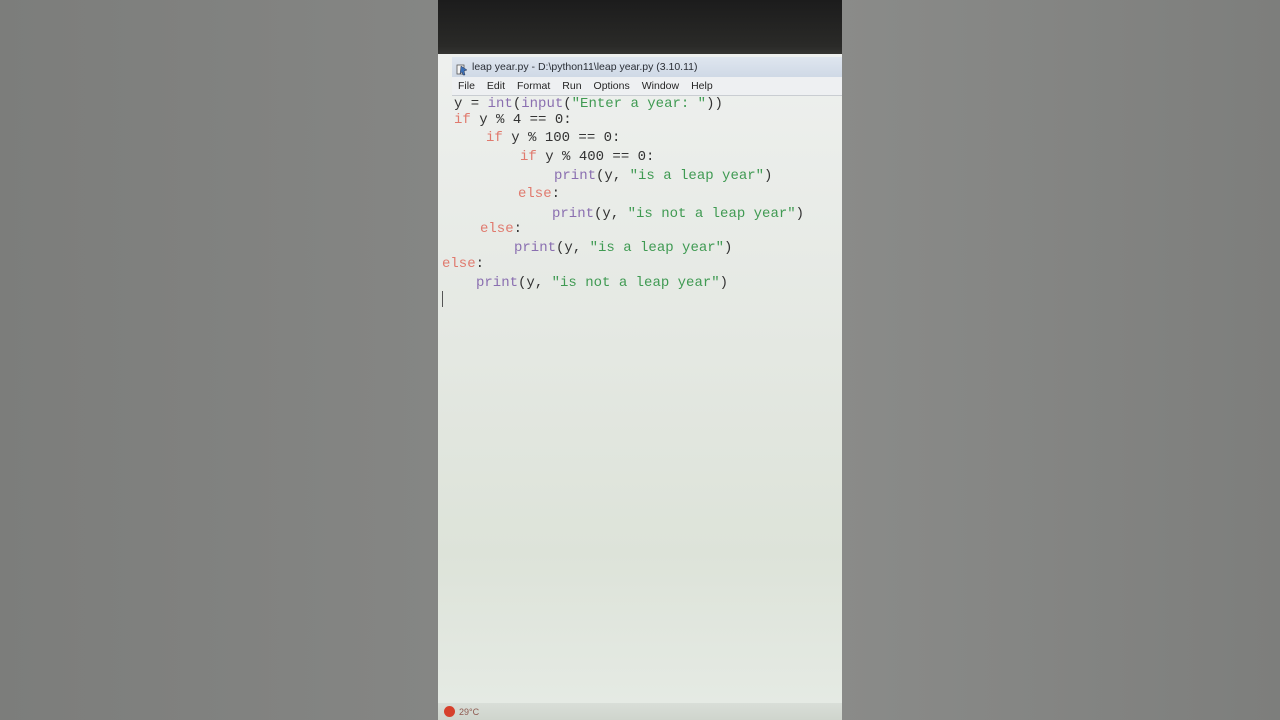  What do you see at coordinates (466, 86) in the screenshot?
I see `menu-file: File` at bounding box center [466, 86].